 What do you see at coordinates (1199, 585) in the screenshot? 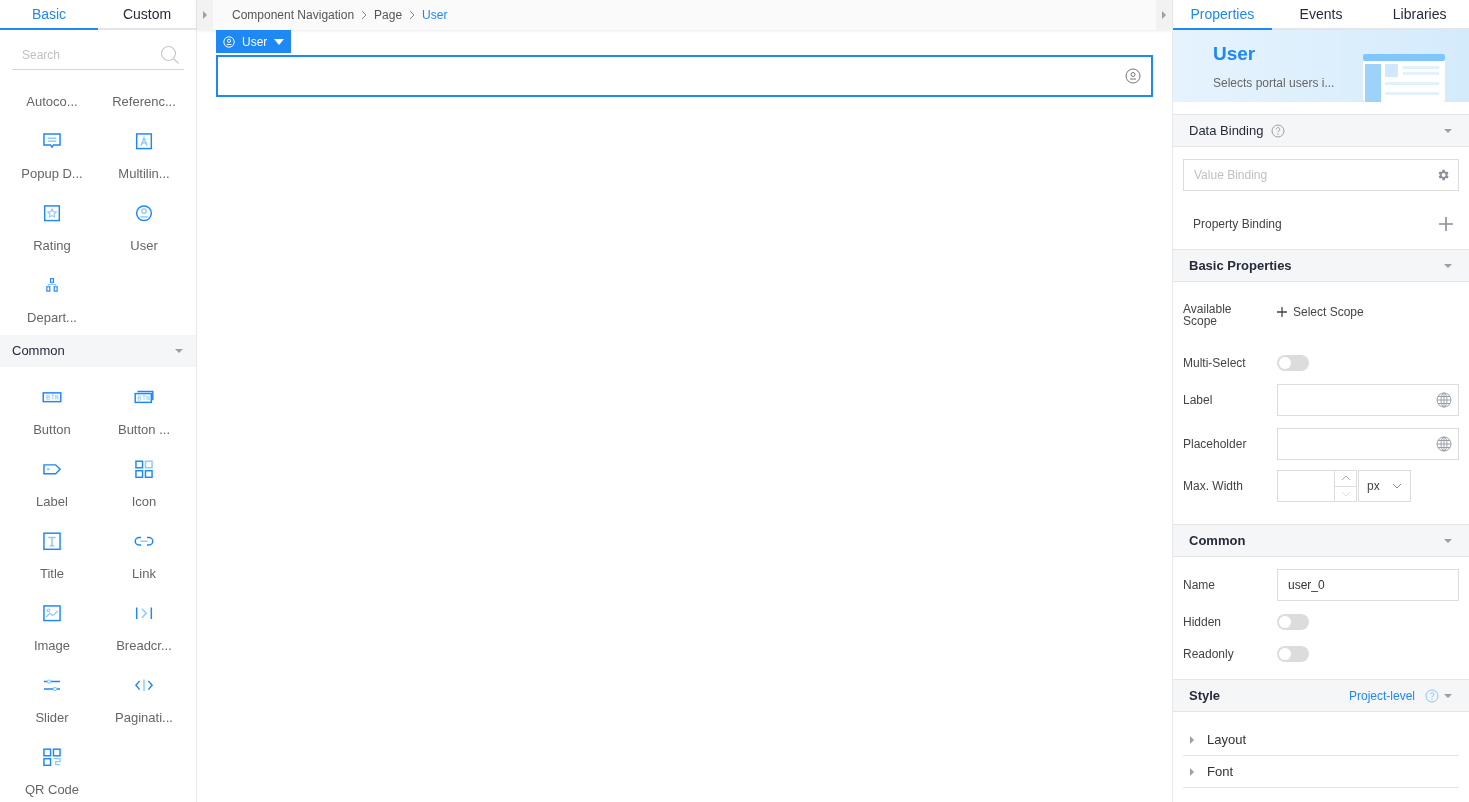
I see `field-label: Name` at bounding box center [1199, 585].